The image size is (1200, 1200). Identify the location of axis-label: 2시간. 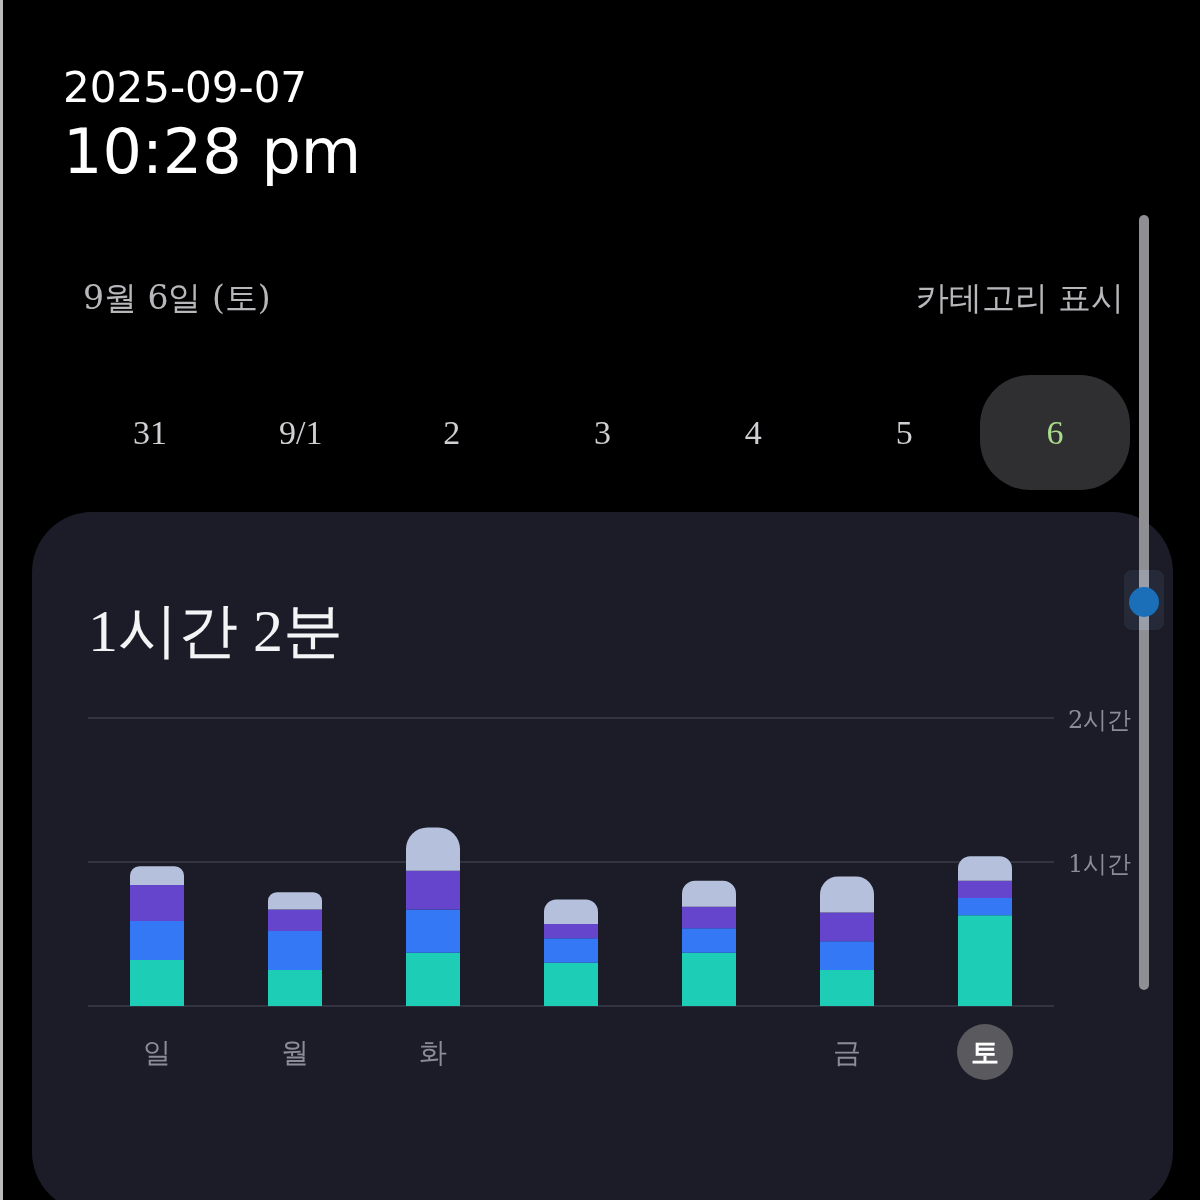
(1100, 720).